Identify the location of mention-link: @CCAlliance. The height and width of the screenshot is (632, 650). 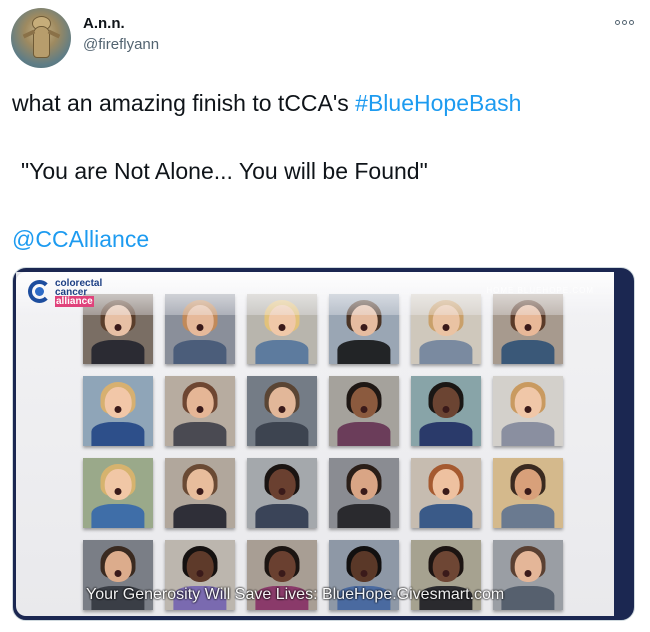
(80, 239).